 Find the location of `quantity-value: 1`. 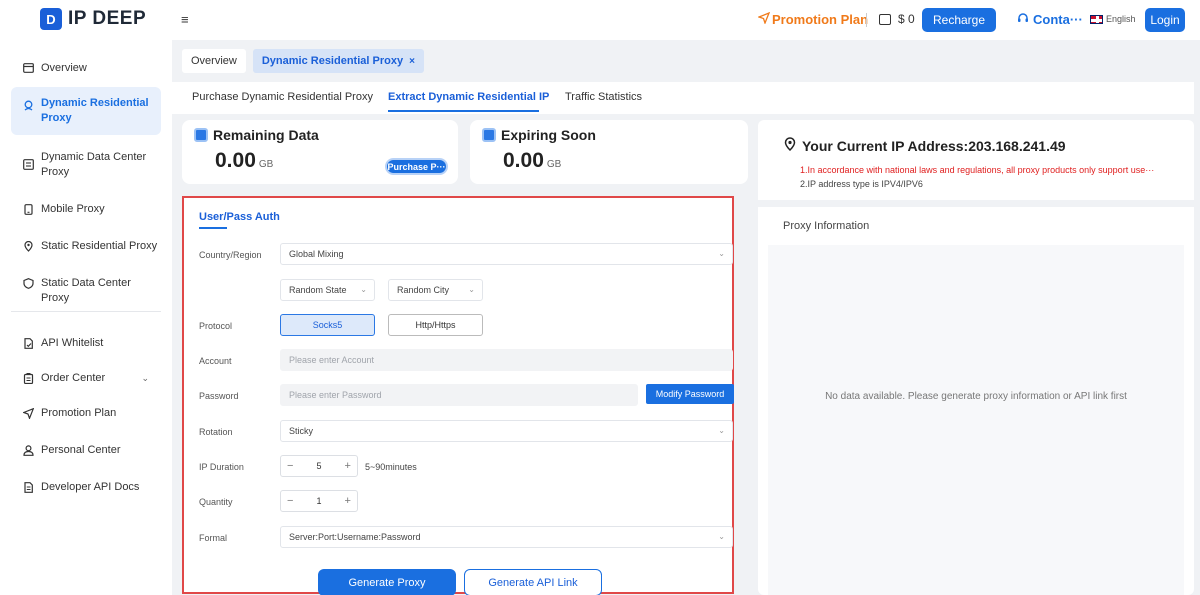

quantity-value: 1 is located at coordinates (319, 501).